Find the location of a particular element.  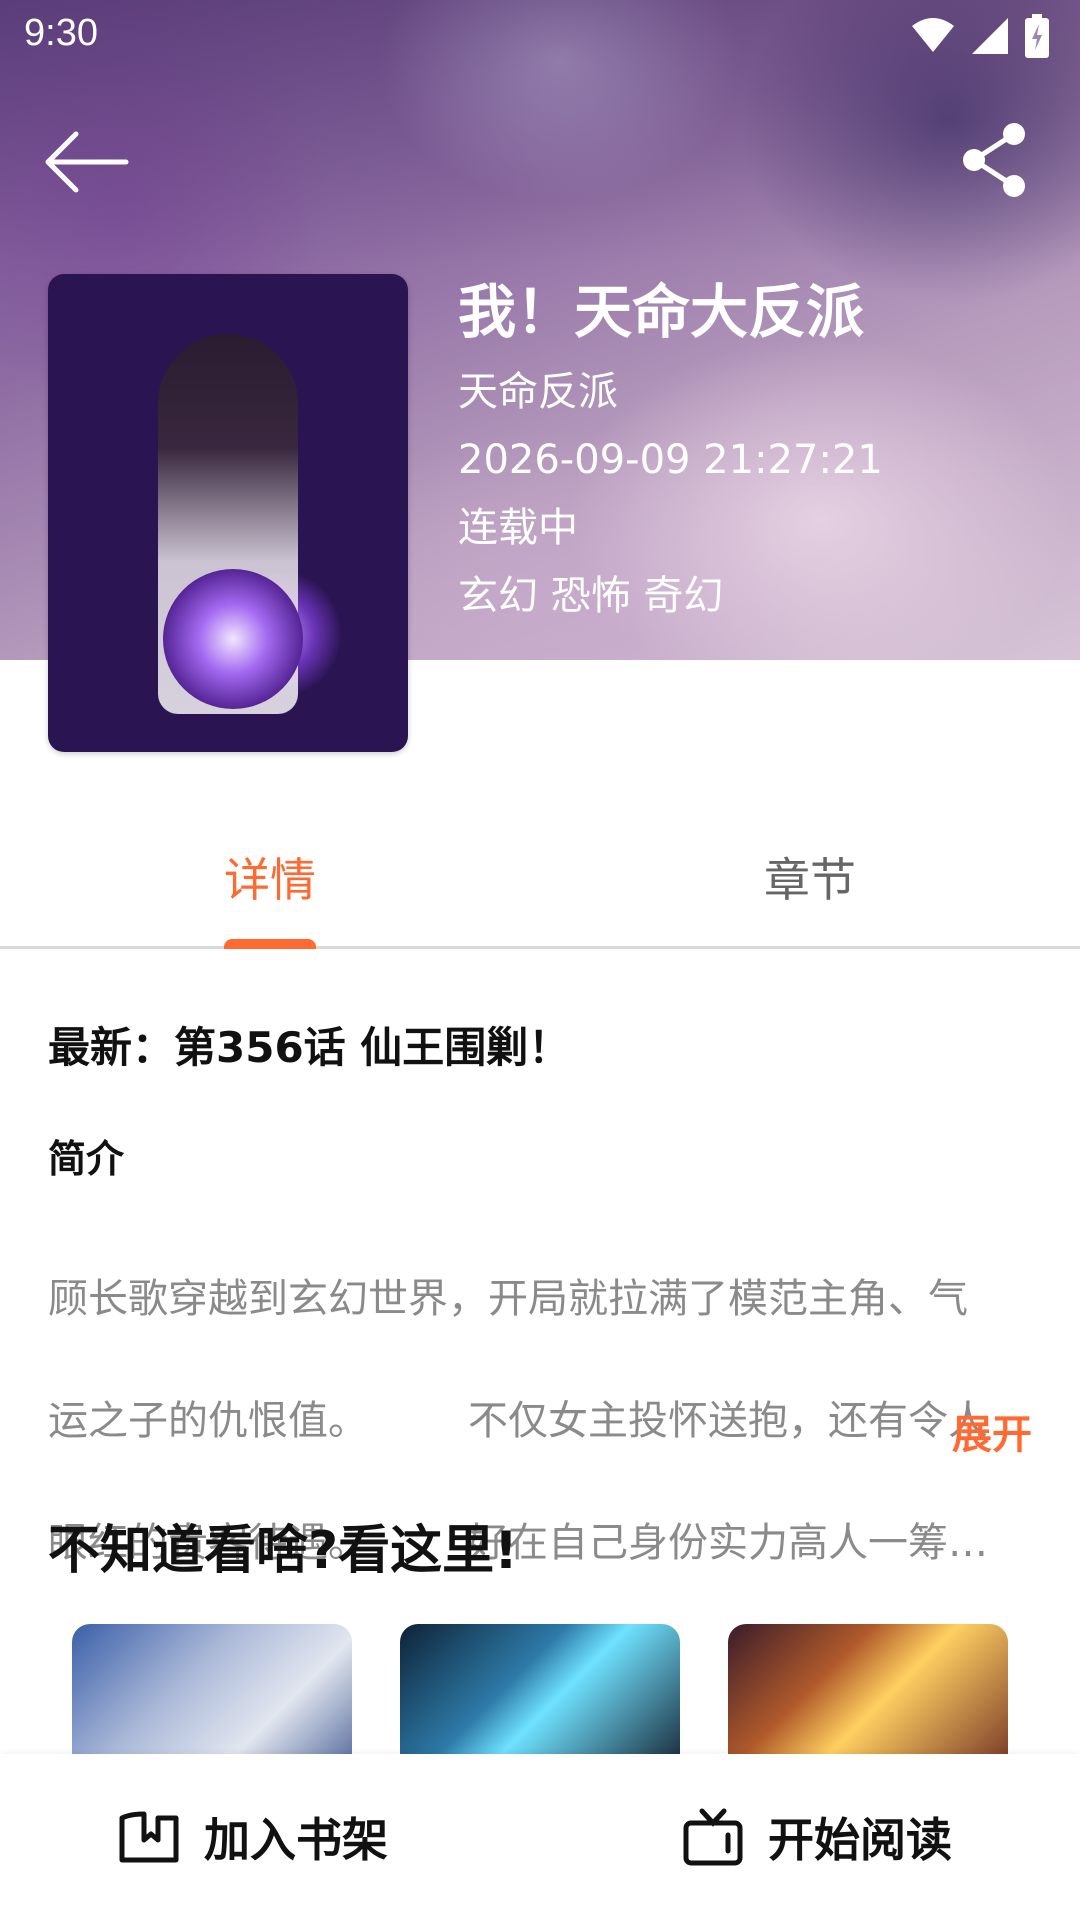

tab-details: 详情 is located at coordinates (270, 877).